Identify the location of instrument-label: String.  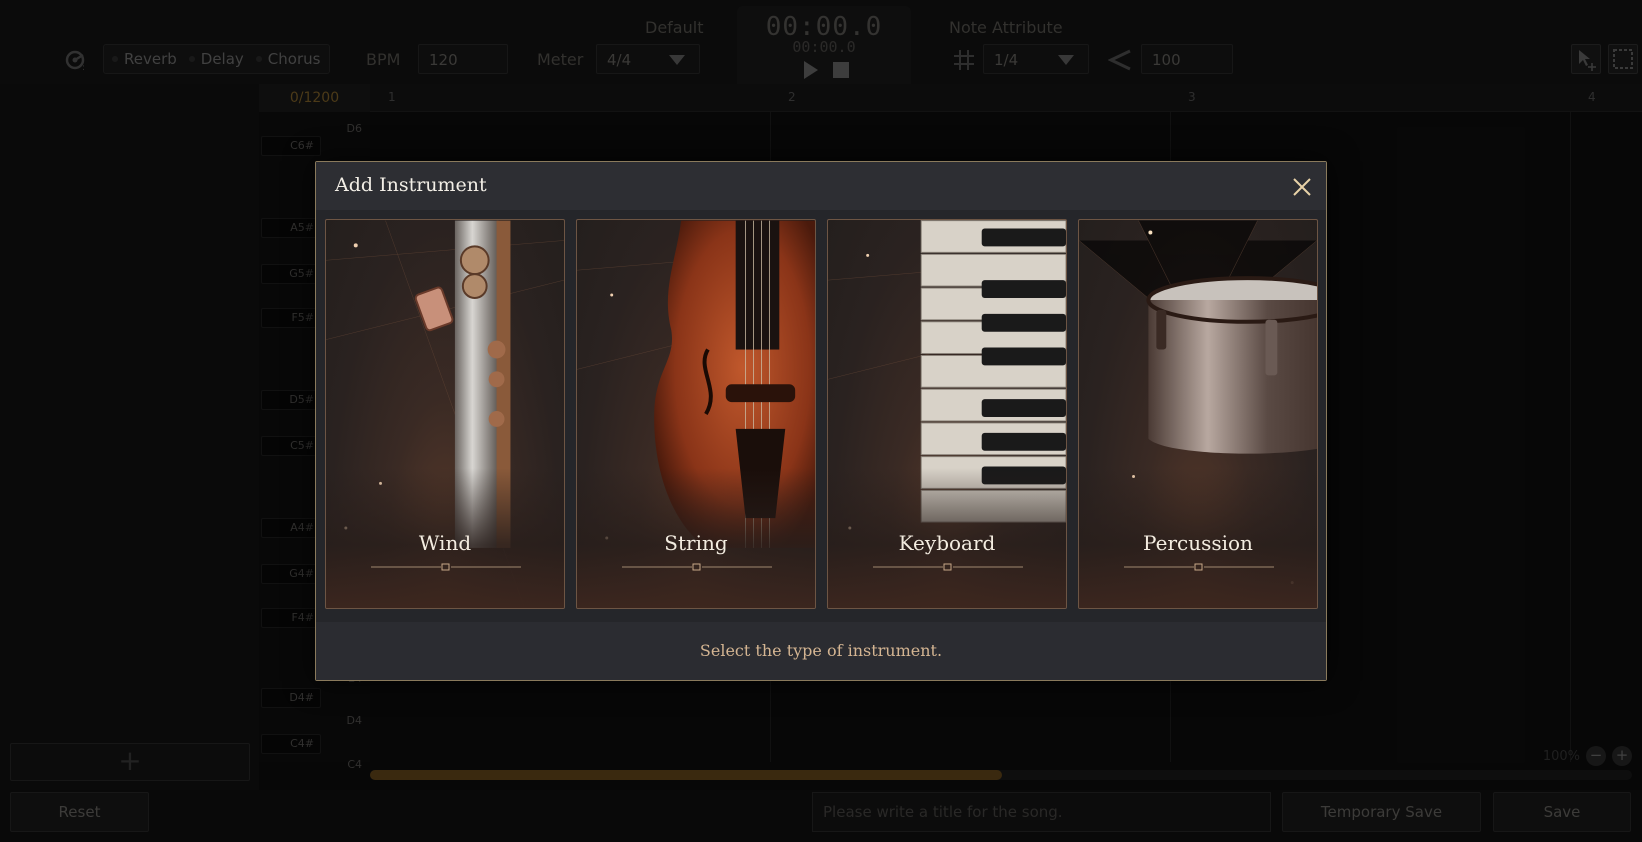
(696, 543).